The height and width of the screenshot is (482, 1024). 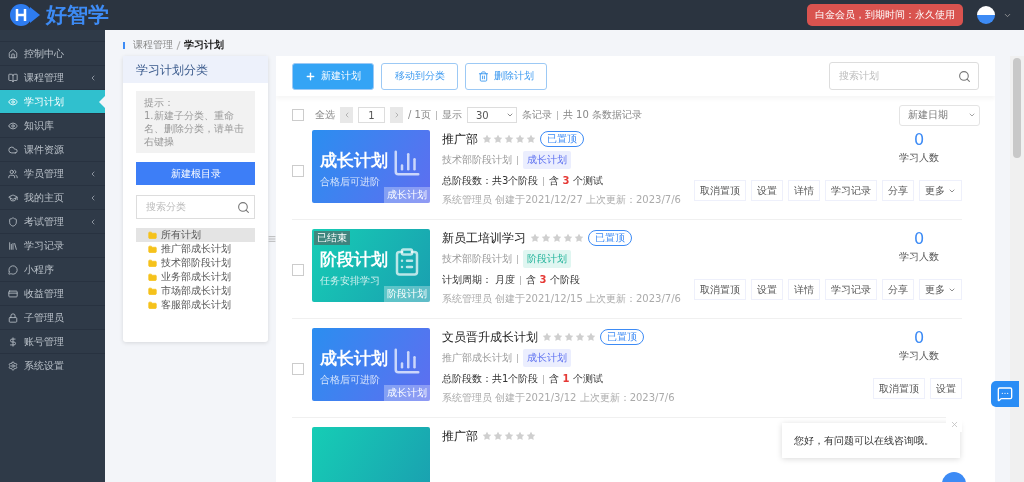 I want to click on select-all-checkbox, so click(x=298, y=115).